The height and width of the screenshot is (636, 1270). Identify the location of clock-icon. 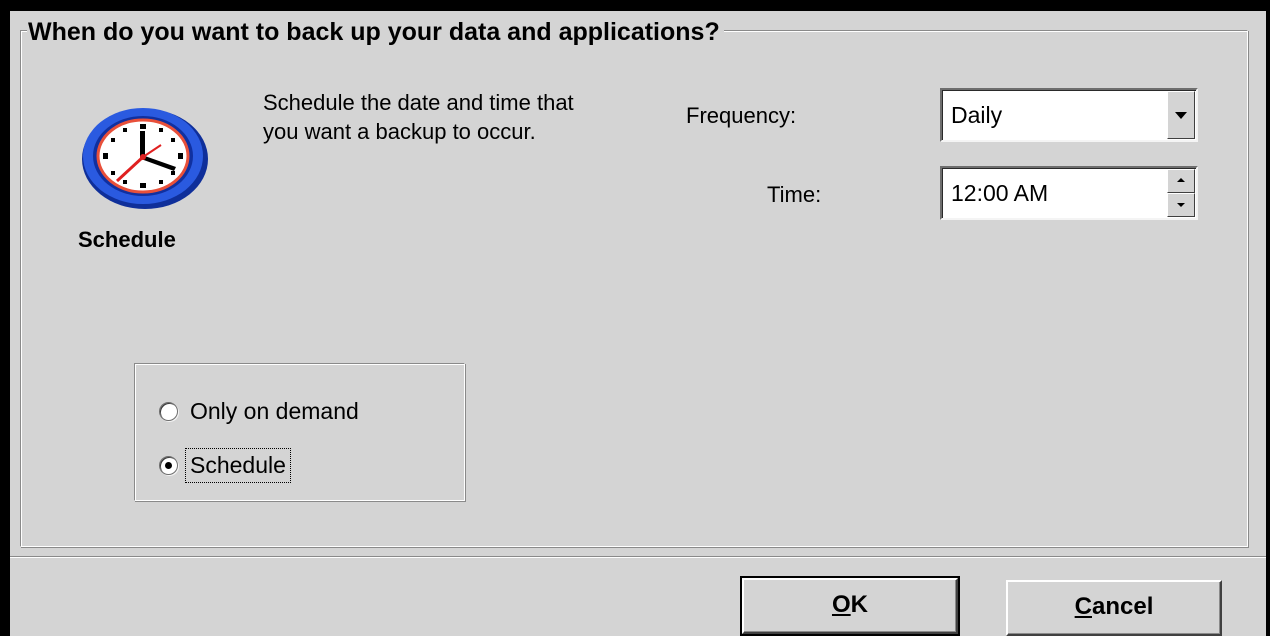
(145, 158).